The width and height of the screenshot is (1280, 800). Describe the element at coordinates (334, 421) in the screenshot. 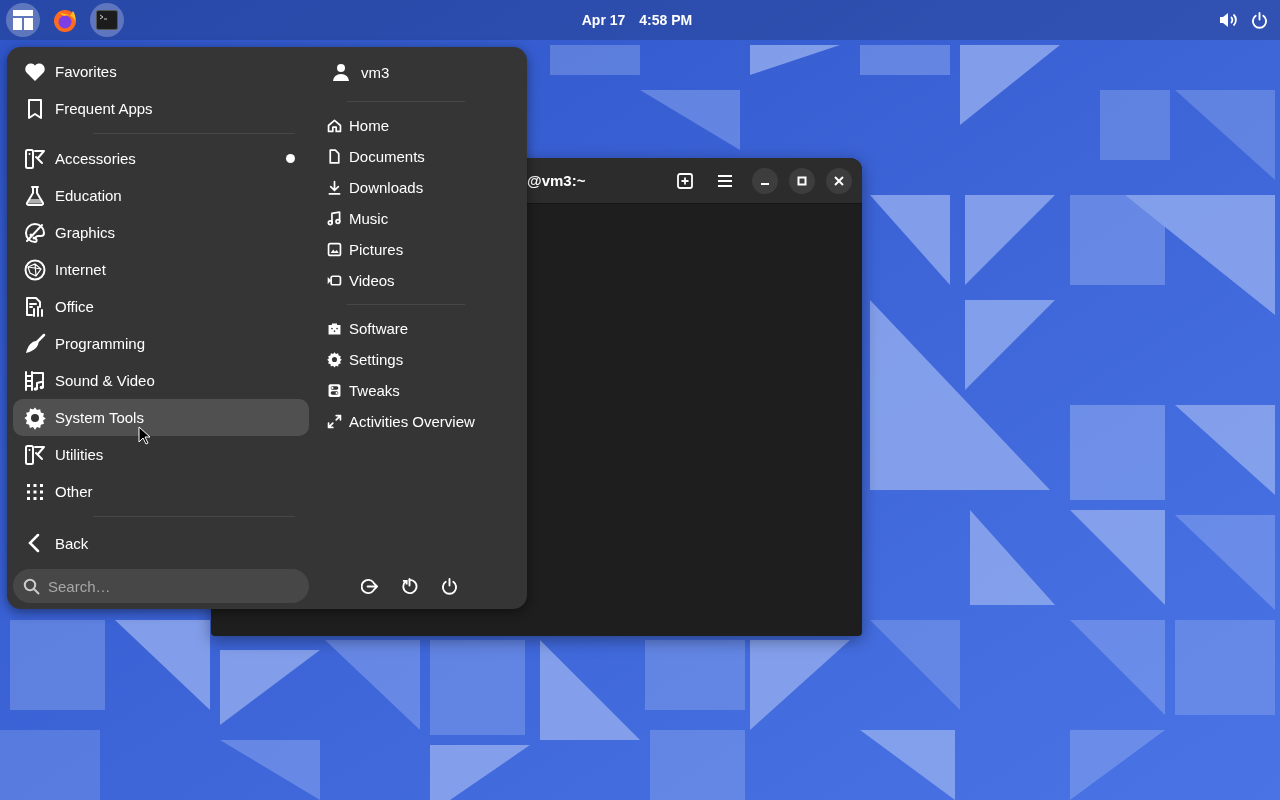

I see `expand-arrows-icon` at that location.